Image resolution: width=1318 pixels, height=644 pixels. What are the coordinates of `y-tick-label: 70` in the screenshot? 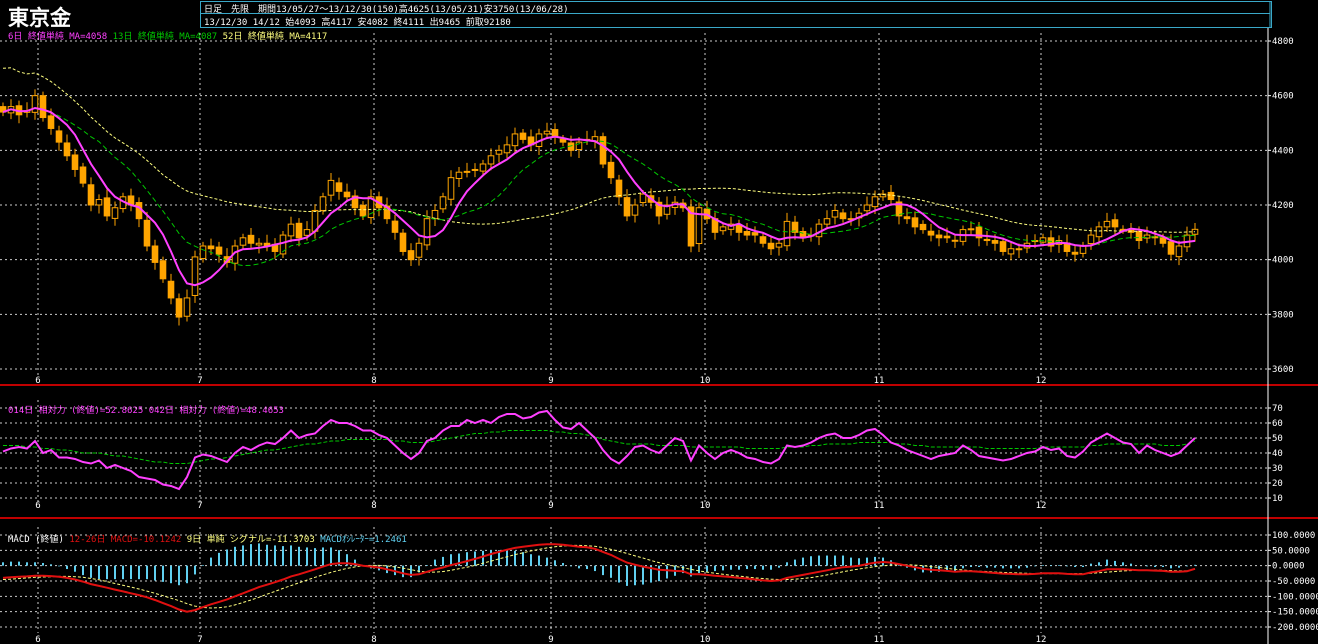 It's located at (1277, 409).